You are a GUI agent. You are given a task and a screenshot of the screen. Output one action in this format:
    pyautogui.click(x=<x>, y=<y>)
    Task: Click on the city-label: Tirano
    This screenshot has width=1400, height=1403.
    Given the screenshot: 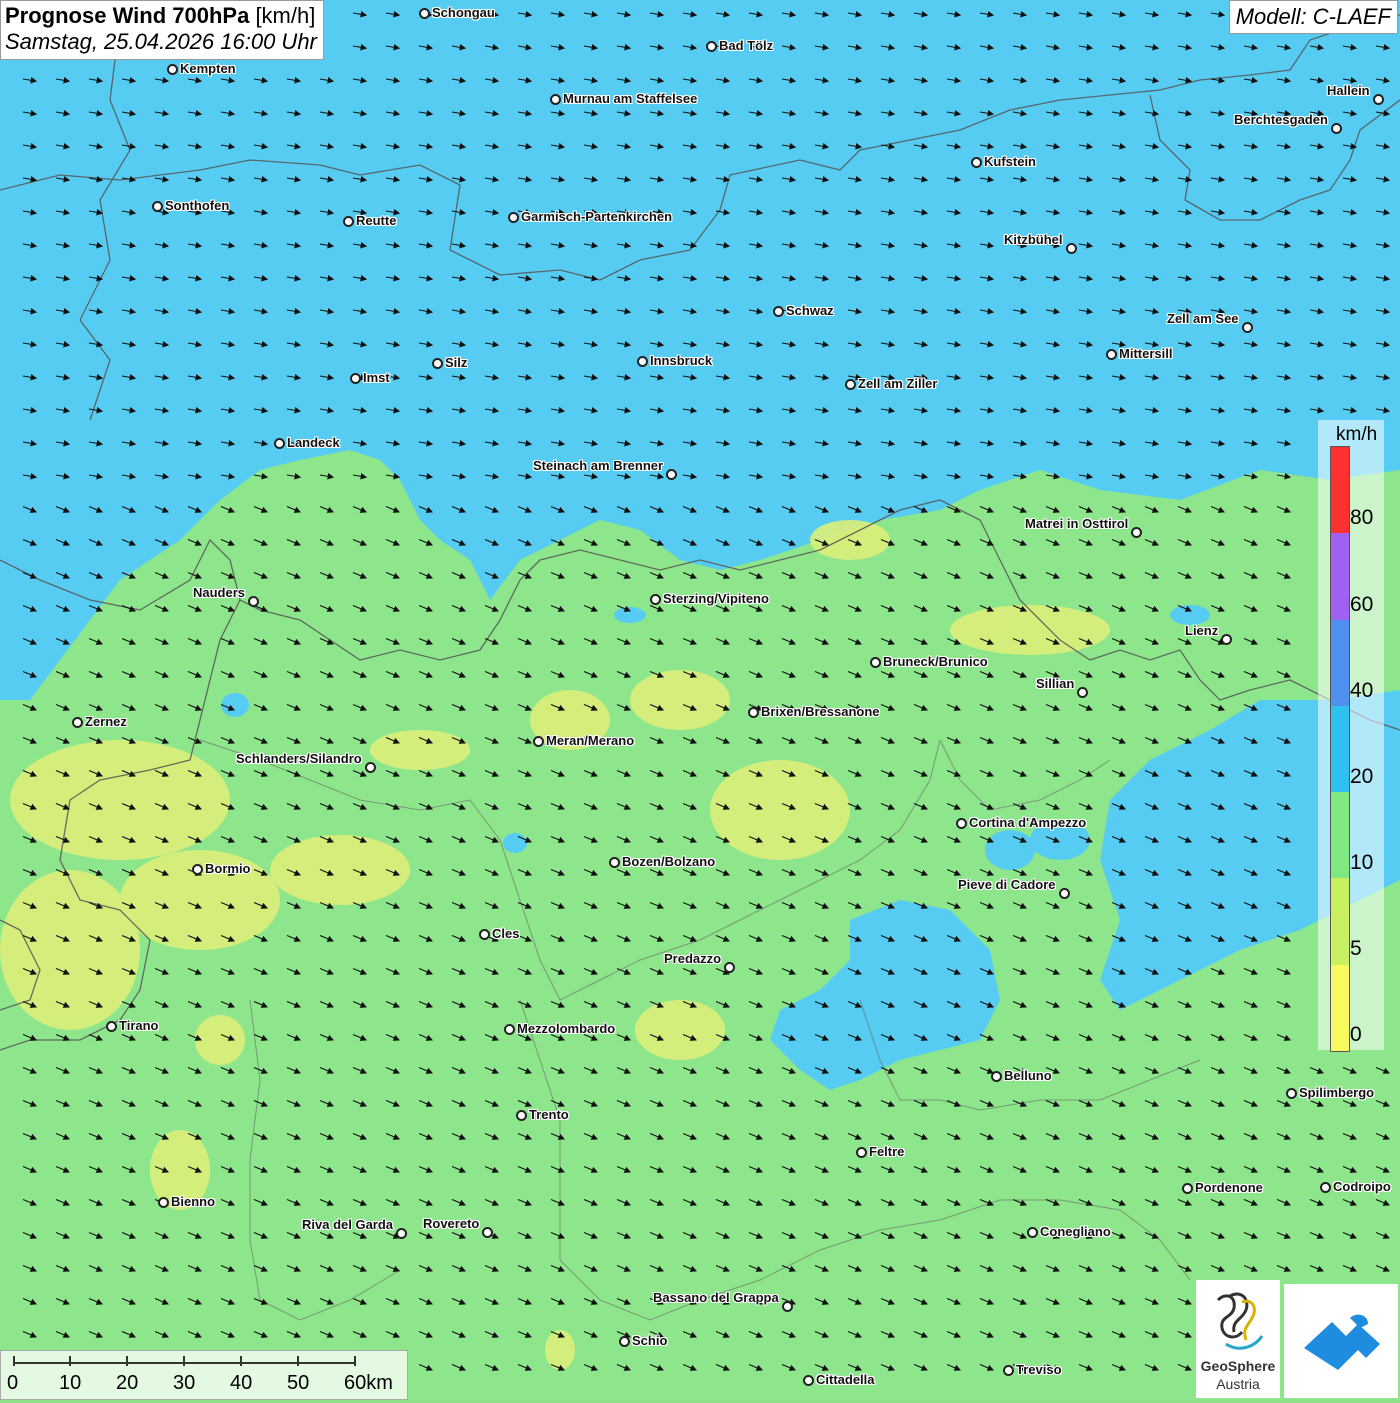 What is the action you would take?
    pyautogui.click(x=139, y=1025)
    